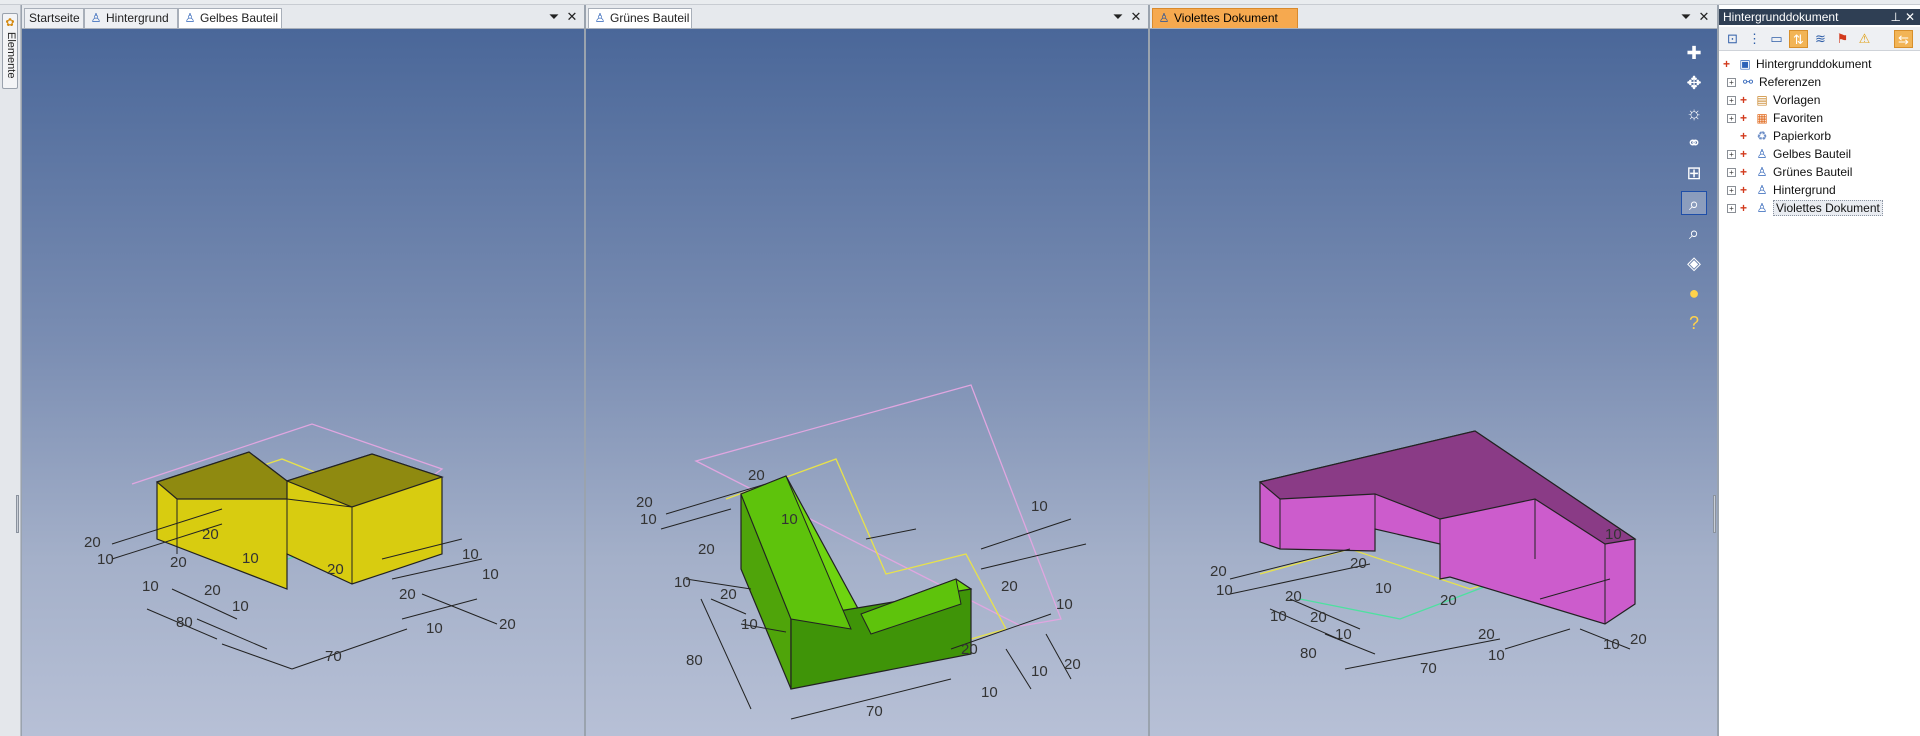 The height and width of the screenshot is (736, 1920). Describe the element at coordinates (1748, 82) in the screenshot. I see `references-icon: ⚯` at that location.